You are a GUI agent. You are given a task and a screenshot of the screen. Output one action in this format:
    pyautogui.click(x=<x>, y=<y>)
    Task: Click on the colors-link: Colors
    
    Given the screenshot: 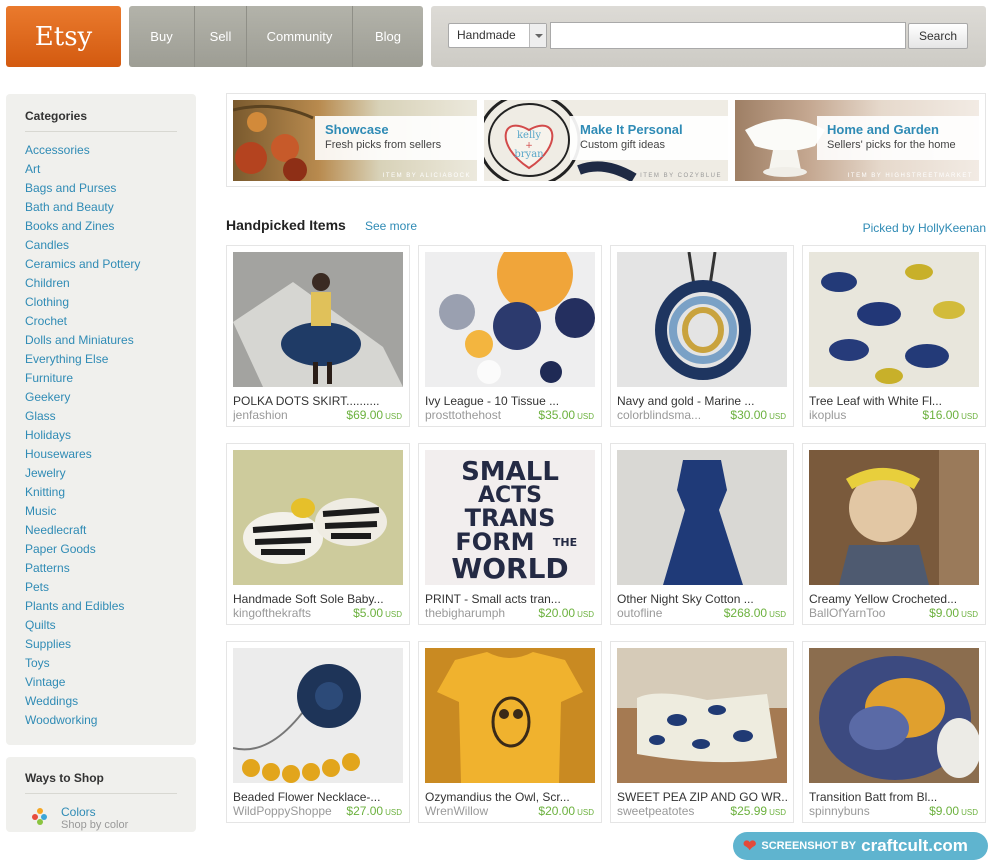 What is the action you would take?
    pyautogui.click(x=78, y=812)
    